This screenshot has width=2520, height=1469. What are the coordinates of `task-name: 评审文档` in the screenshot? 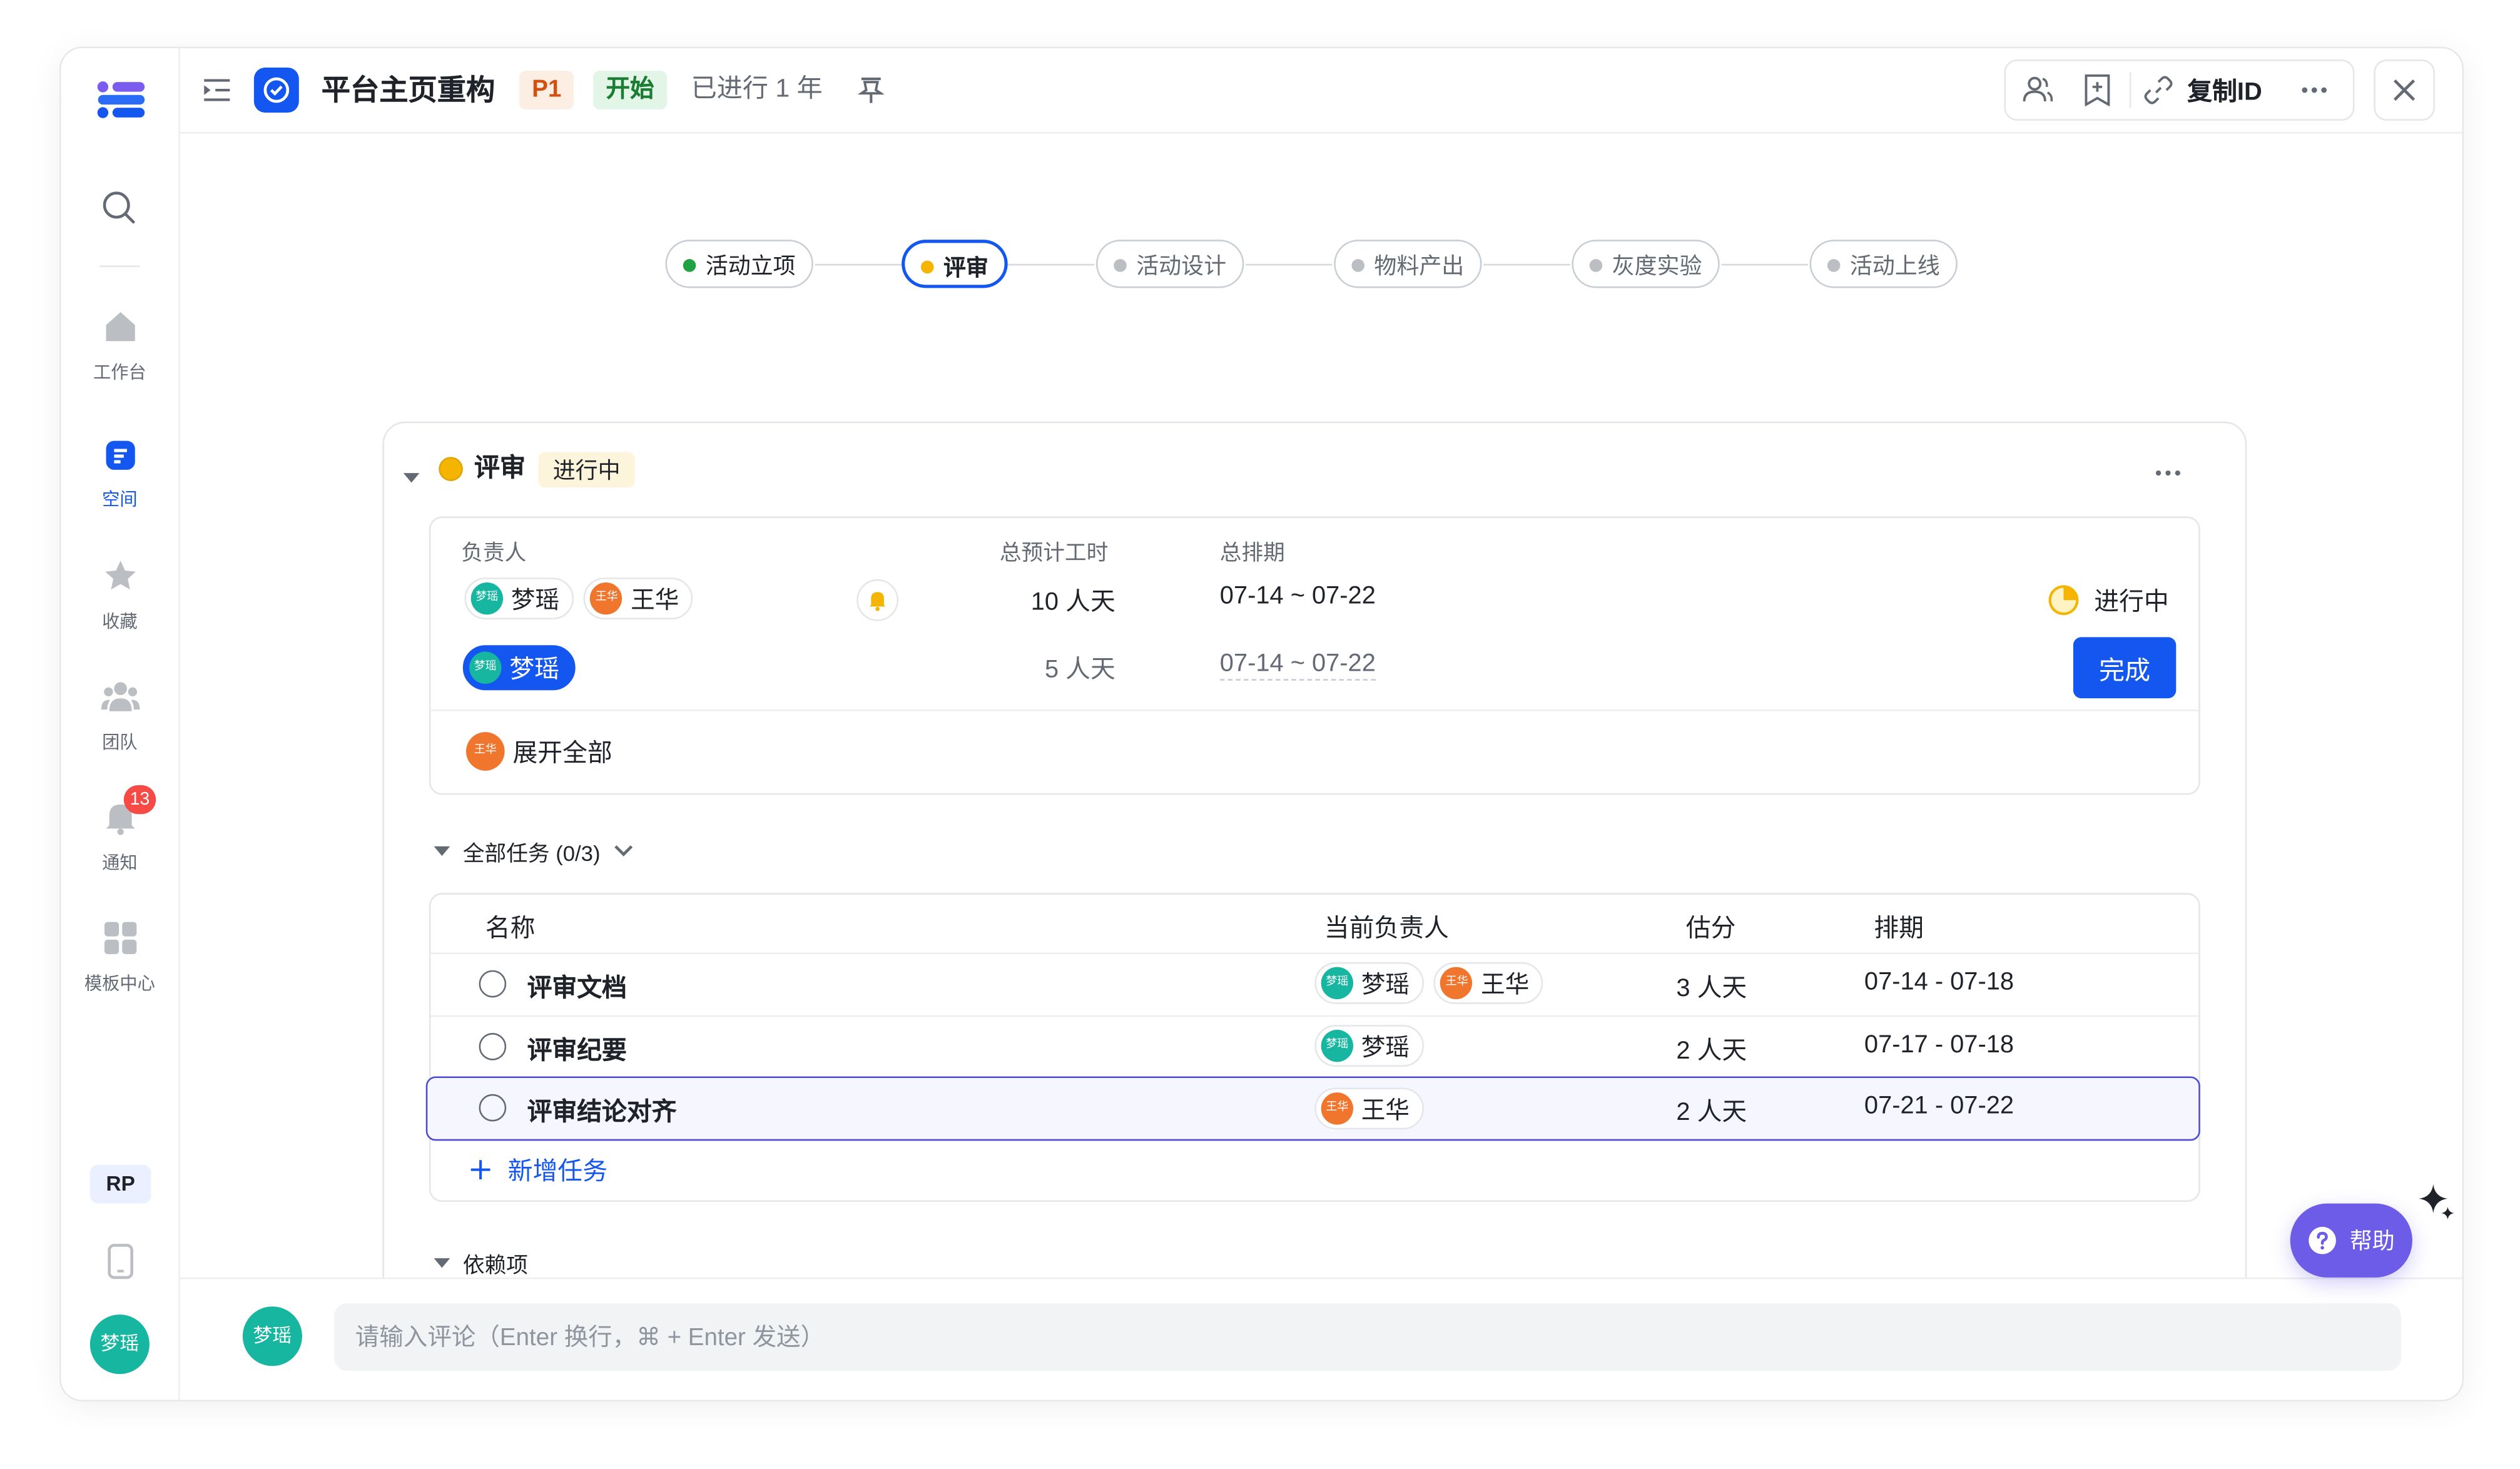 It's located at (577, 986).